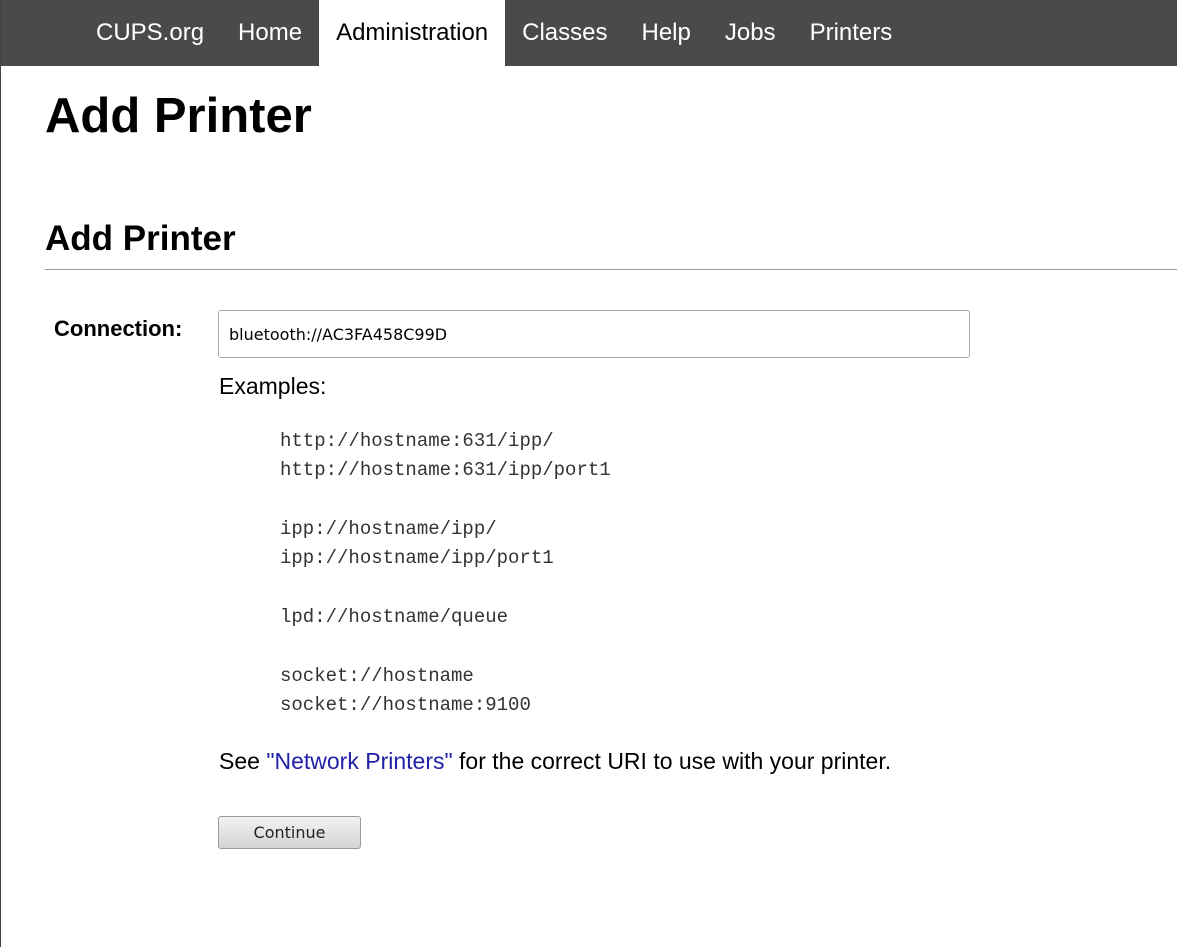  Describe the element at coordinates (377, 676) in the screenshot. I see `example-uri: socket://hostname` at that location.